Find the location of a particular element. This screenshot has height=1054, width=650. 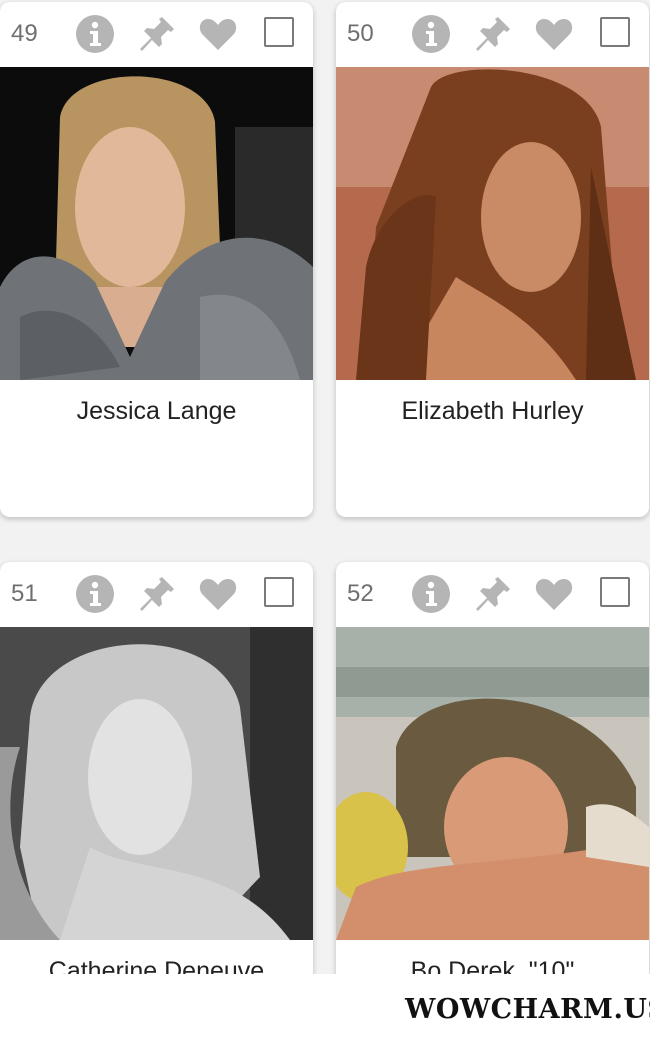

card-toolbar: 49 is located at coordinates (156, 33).